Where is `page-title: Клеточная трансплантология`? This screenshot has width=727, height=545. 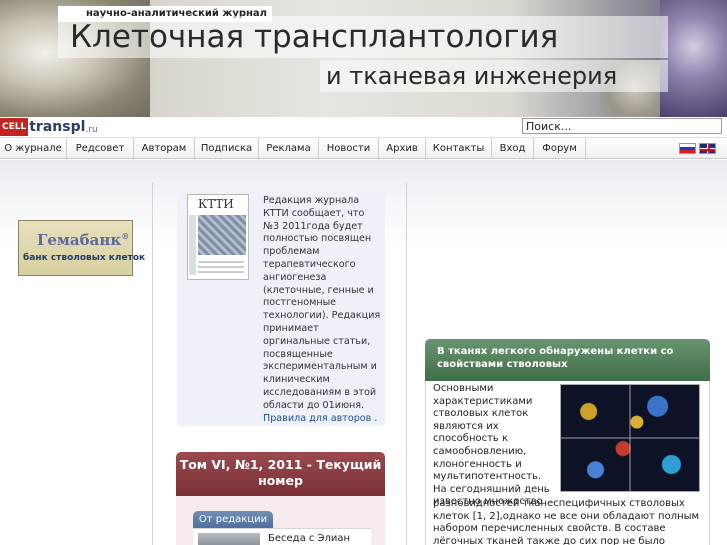
page-title: Клеточная трансплантология is located at coordinates (363, 37).